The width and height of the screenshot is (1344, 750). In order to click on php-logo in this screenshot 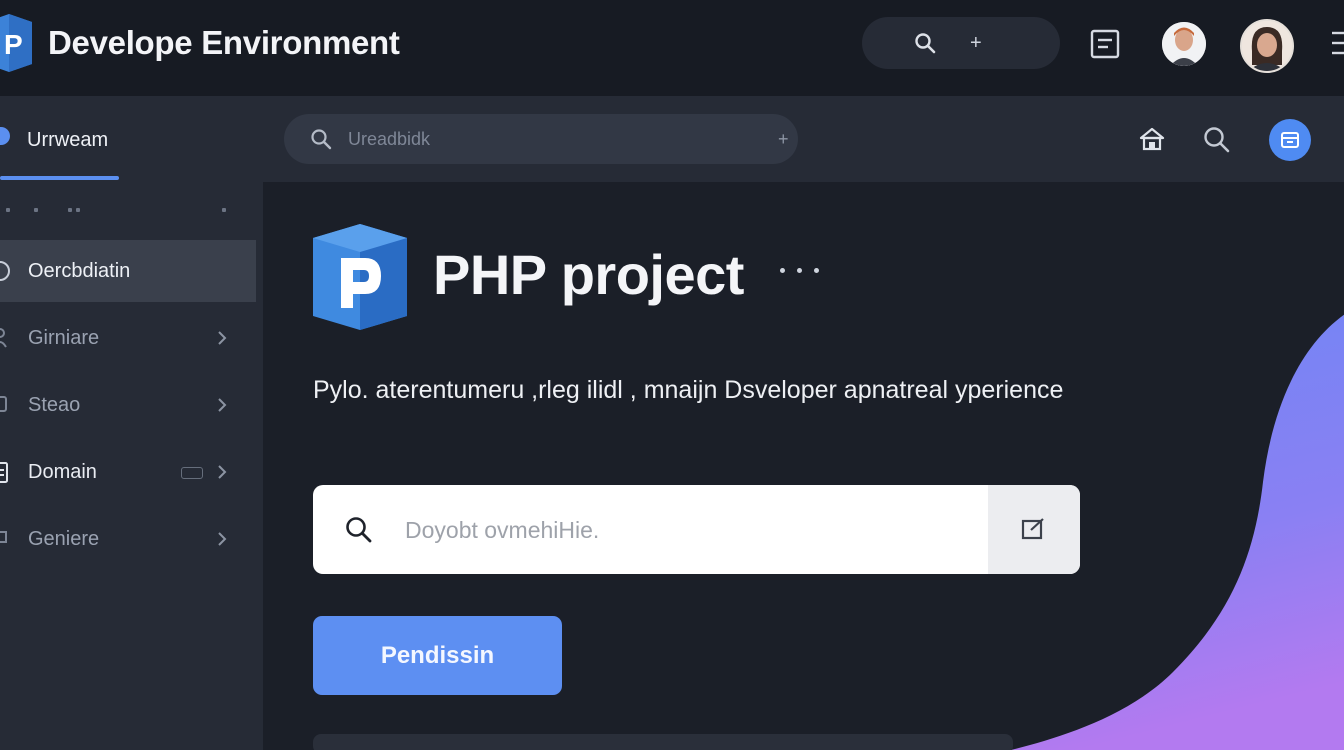, I will do `click(360, 277)`.